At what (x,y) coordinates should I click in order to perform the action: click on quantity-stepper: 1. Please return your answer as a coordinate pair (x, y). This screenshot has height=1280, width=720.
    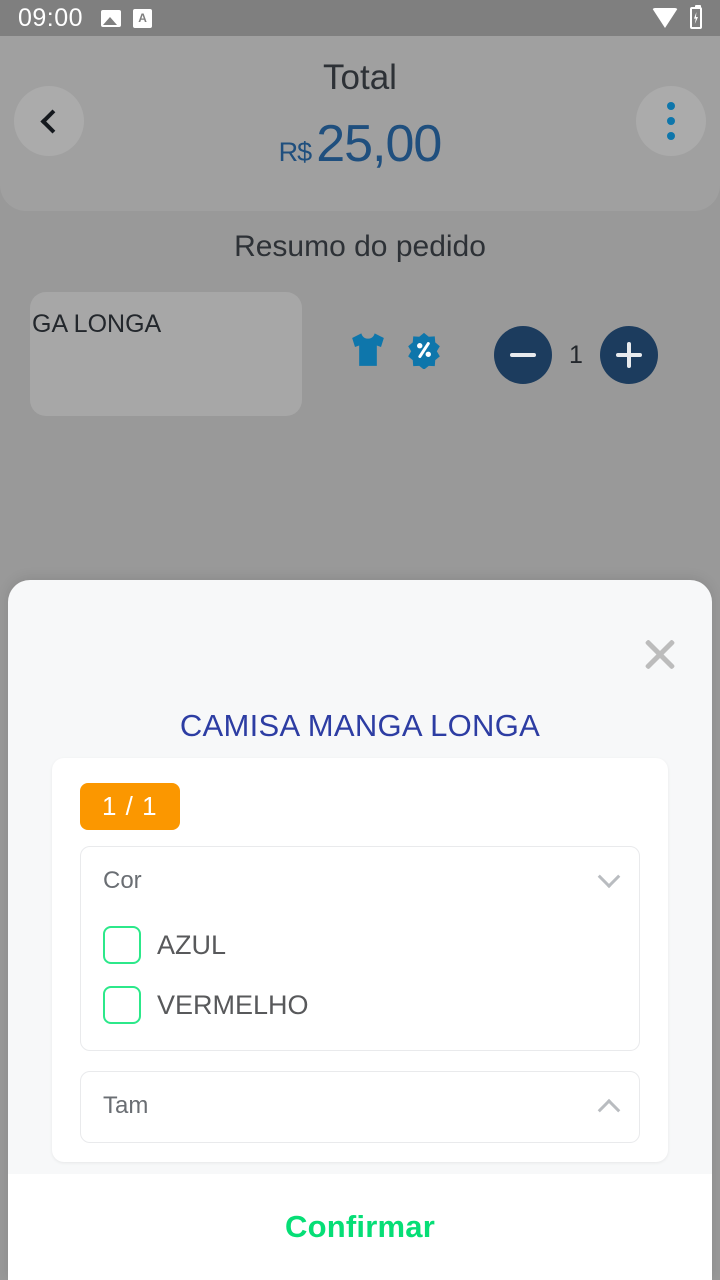
    Looking at the image, I should click on (576, 355).